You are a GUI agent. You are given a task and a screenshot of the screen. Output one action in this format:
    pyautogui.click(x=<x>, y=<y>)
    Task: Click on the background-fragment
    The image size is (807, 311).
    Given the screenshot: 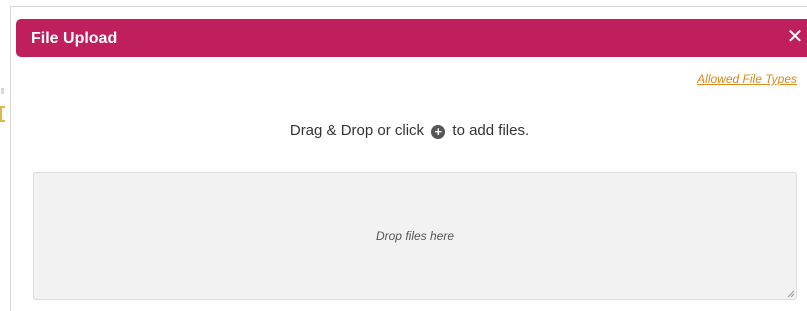 What is the action you would take?
    pyautogui.click(x=3, y=108)
    